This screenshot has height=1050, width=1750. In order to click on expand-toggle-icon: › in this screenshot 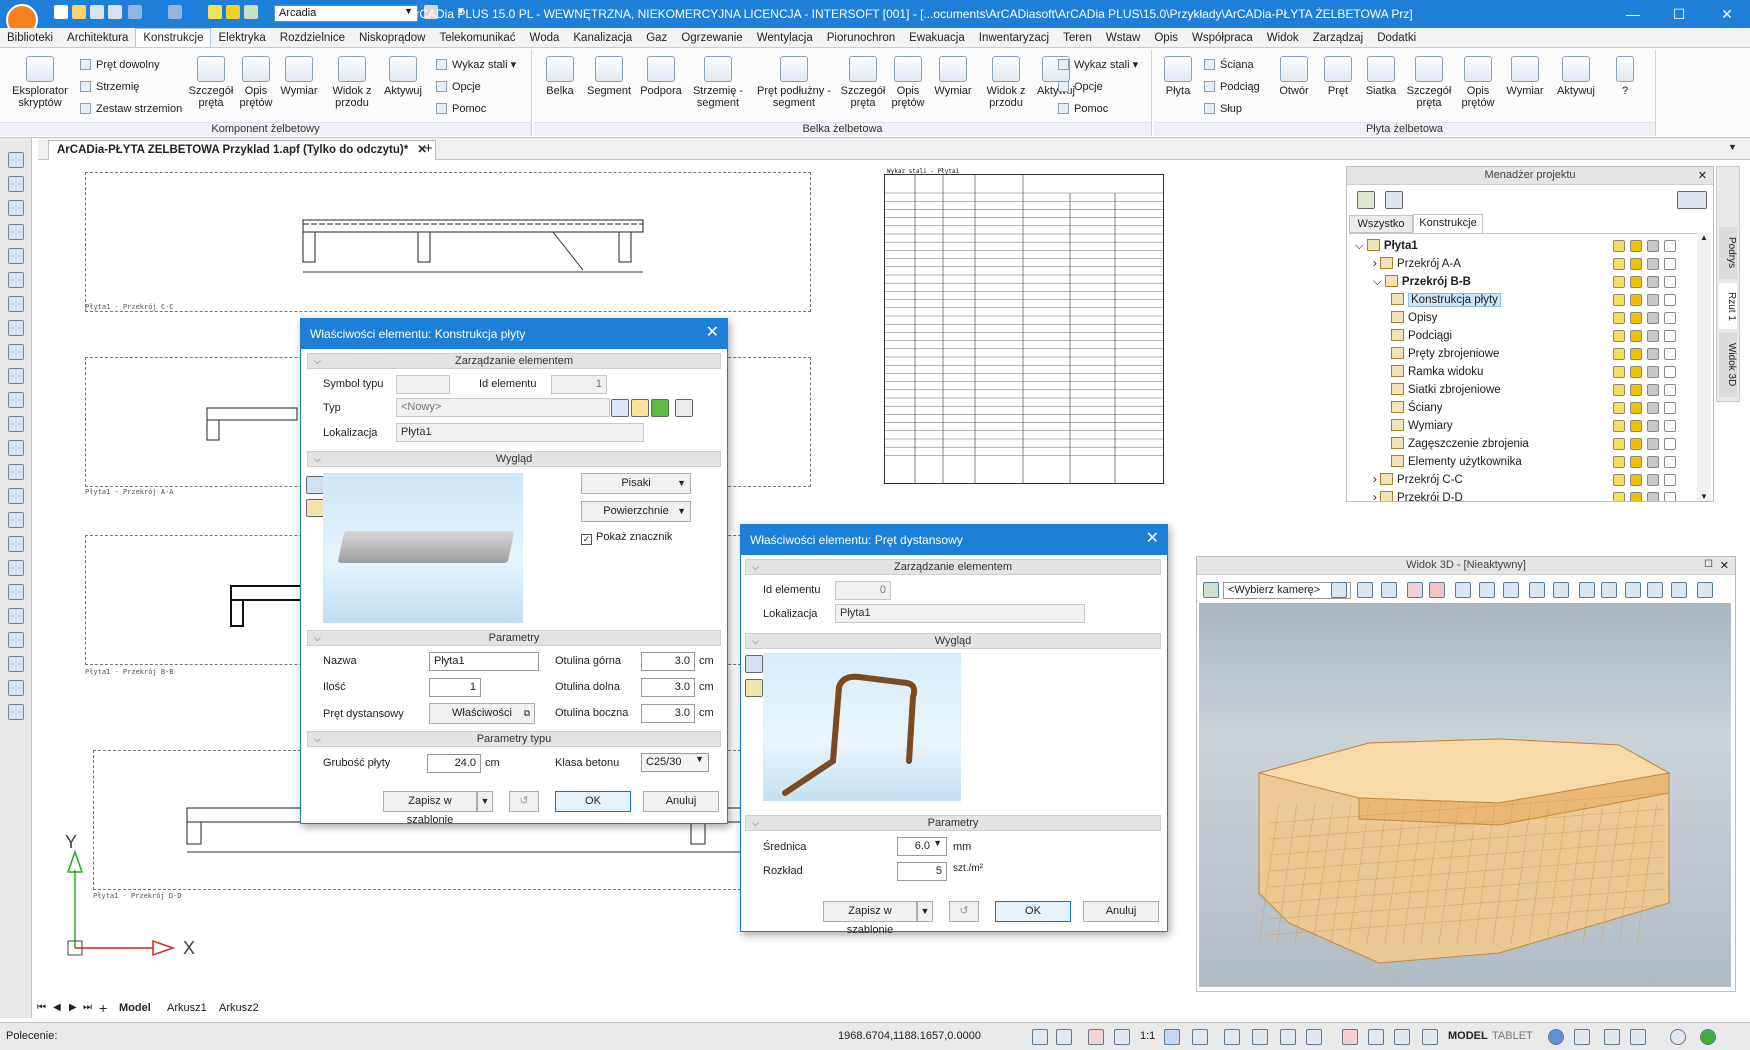, I will do `click(1376, 264)`.